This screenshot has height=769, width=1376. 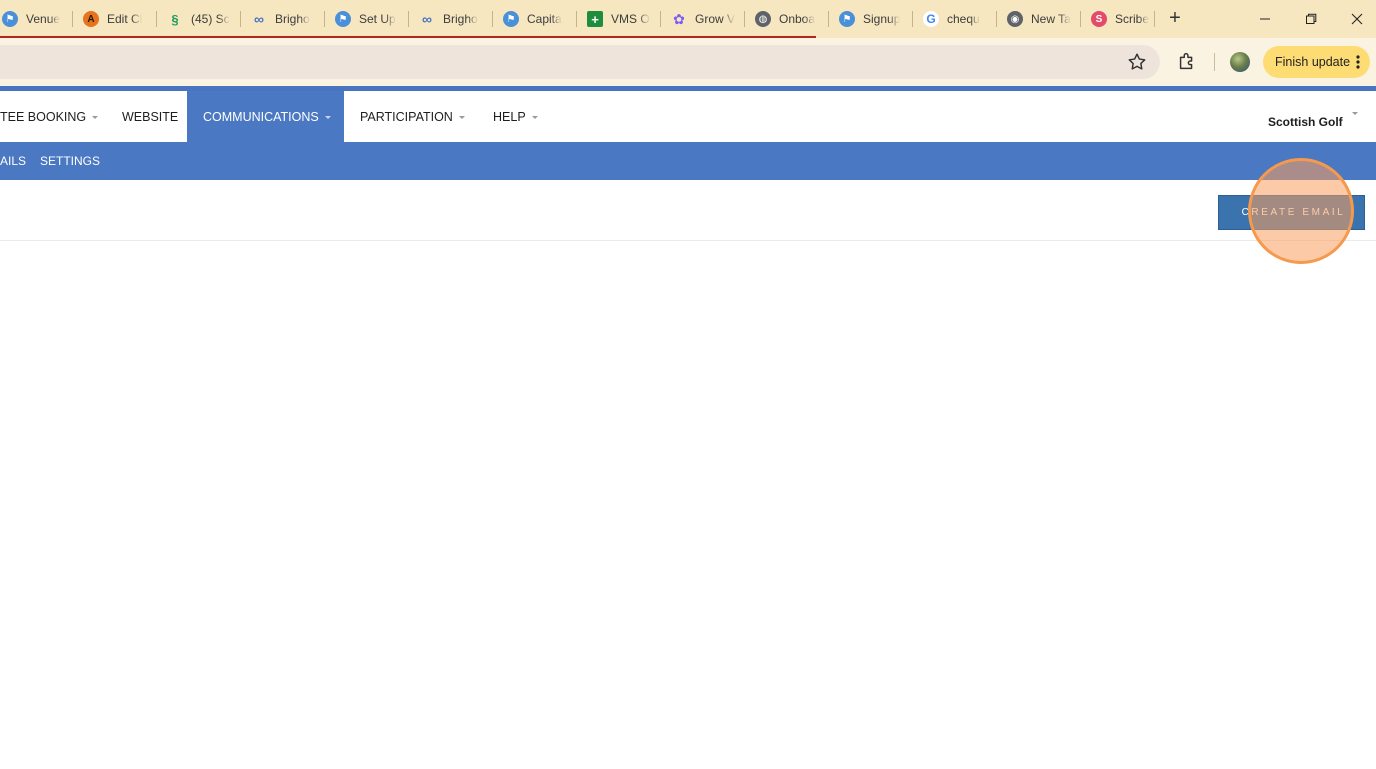 I want to click on tab-title: VMS O, so click(x=630, y=19).